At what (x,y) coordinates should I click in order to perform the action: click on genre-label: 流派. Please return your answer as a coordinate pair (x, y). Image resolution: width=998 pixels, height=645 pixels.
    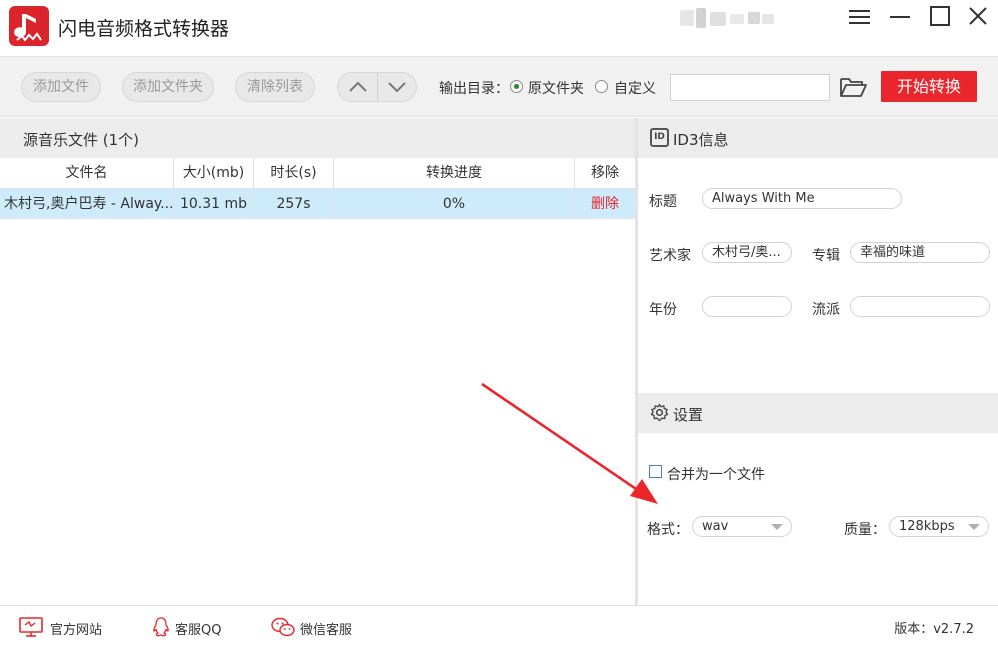
    Looking at the image, I should click on (826, 310).